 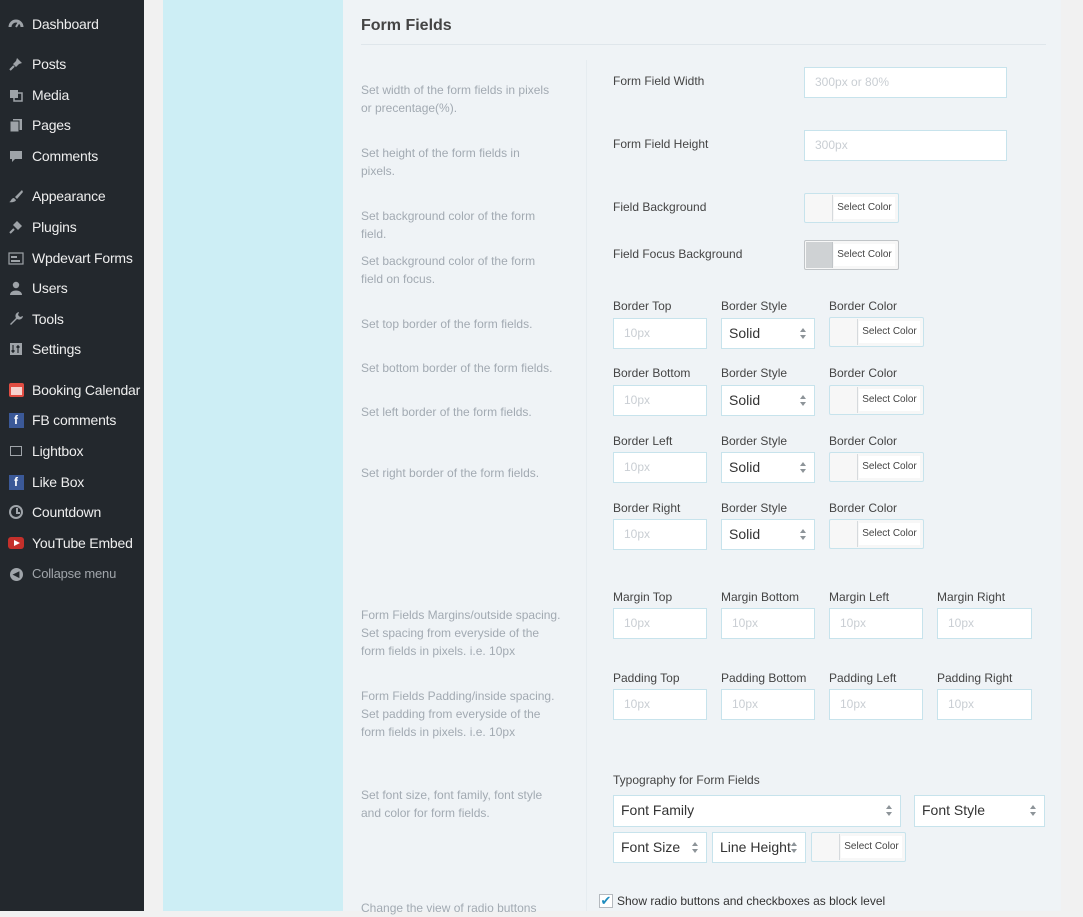 What do you see at coordinates (686, 780) in the screenshot?
I see `typography-label: Typography for Form Fields` at bounding box center [686, 780].